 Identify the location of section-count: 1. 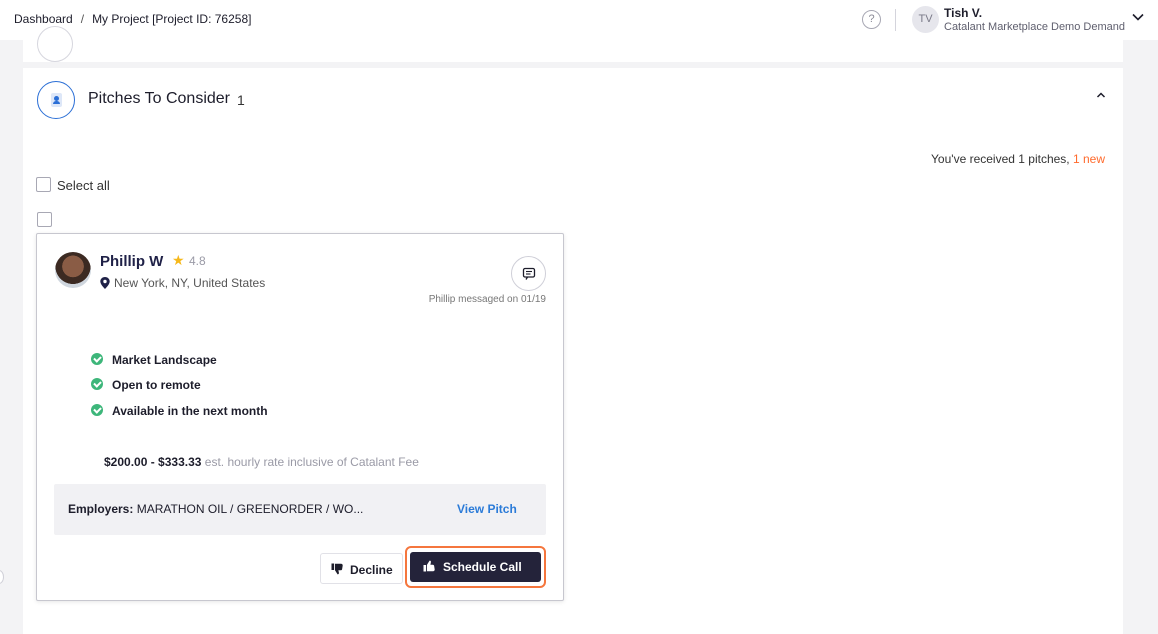
(241, 100).